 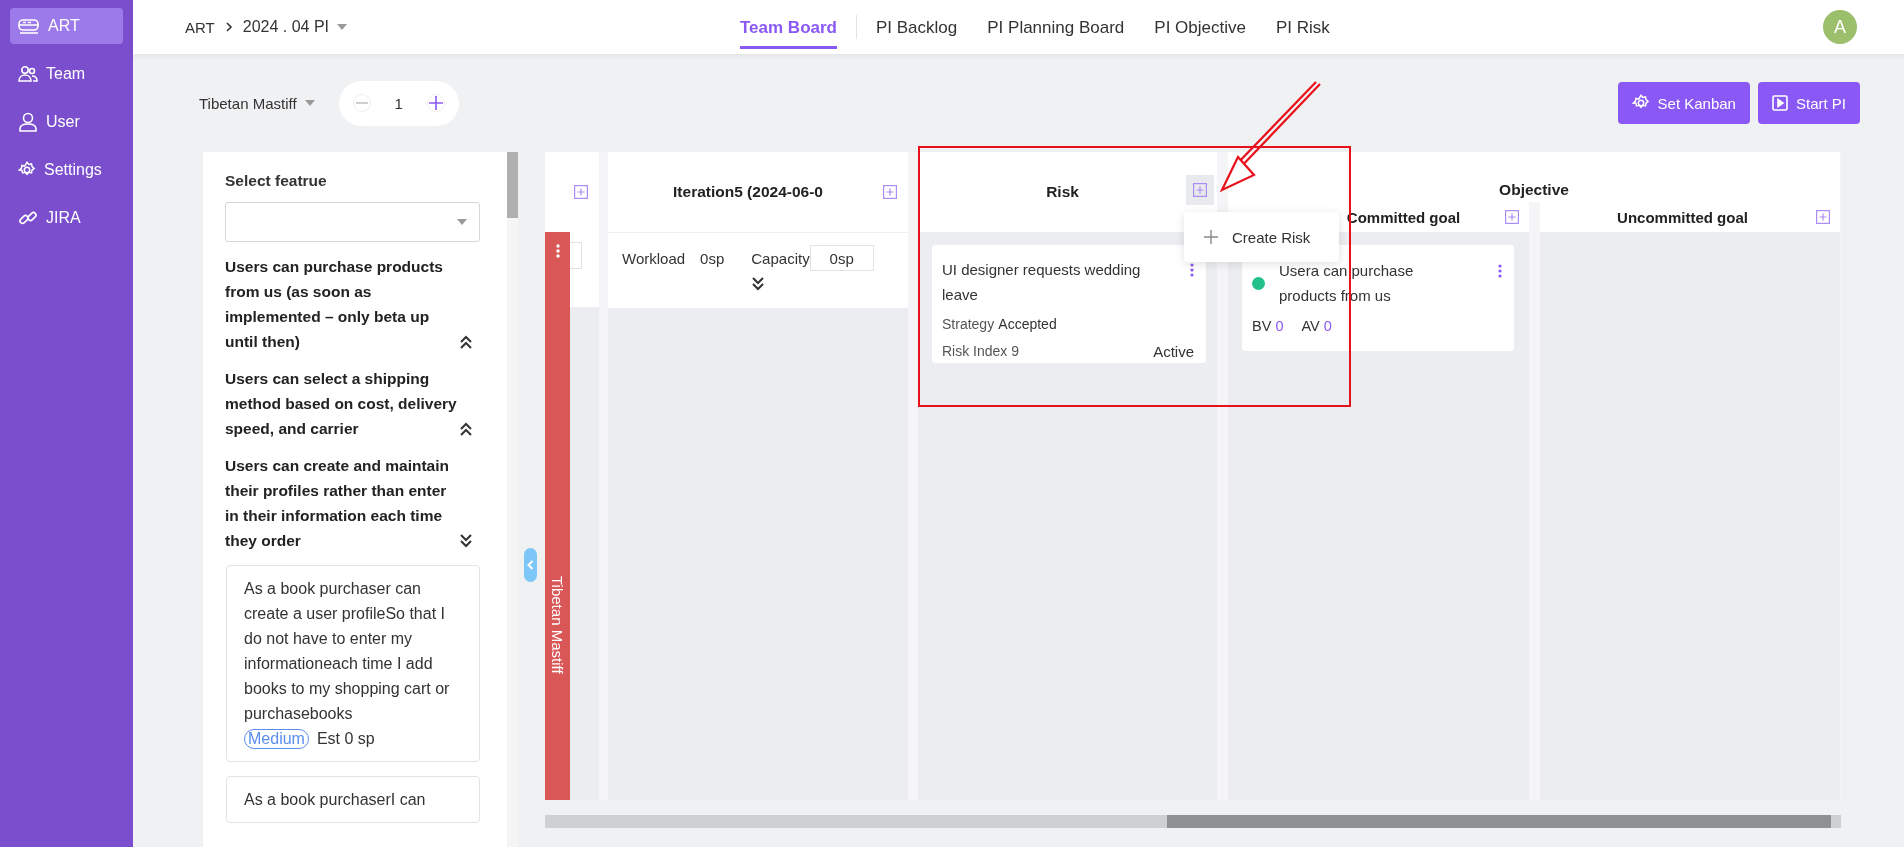 What do you see at coordinates (981, 351) in the screenshot?
I see `risk-index: Risk Index 9` at bounding box center [981, 351].